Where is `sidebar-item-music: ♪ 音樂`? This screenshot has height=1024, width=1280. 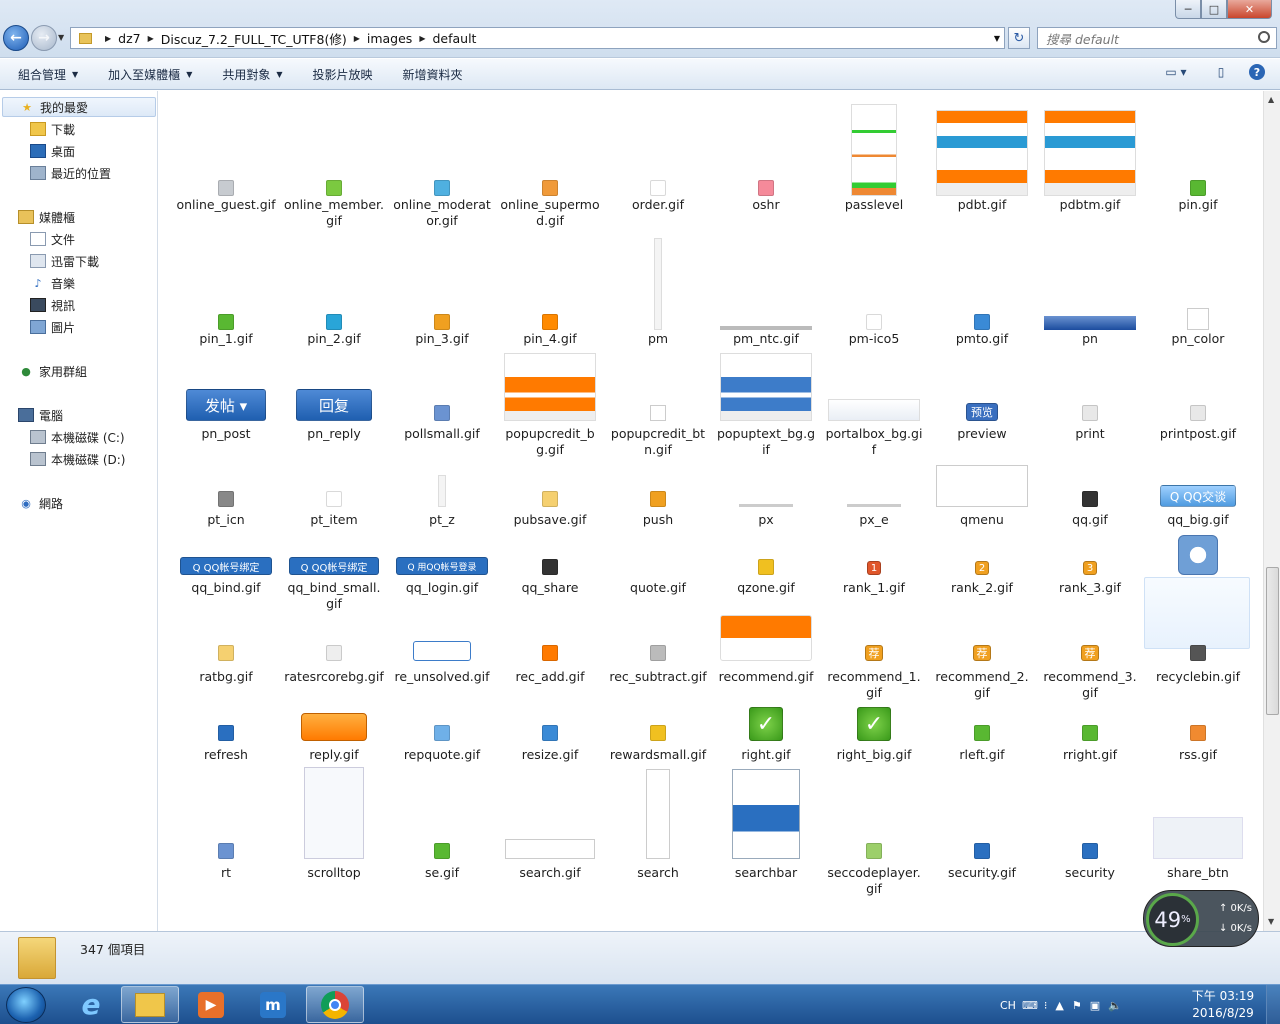
sidebar-item-music: ♪ 音樂 is located at coordinates (52, 283).